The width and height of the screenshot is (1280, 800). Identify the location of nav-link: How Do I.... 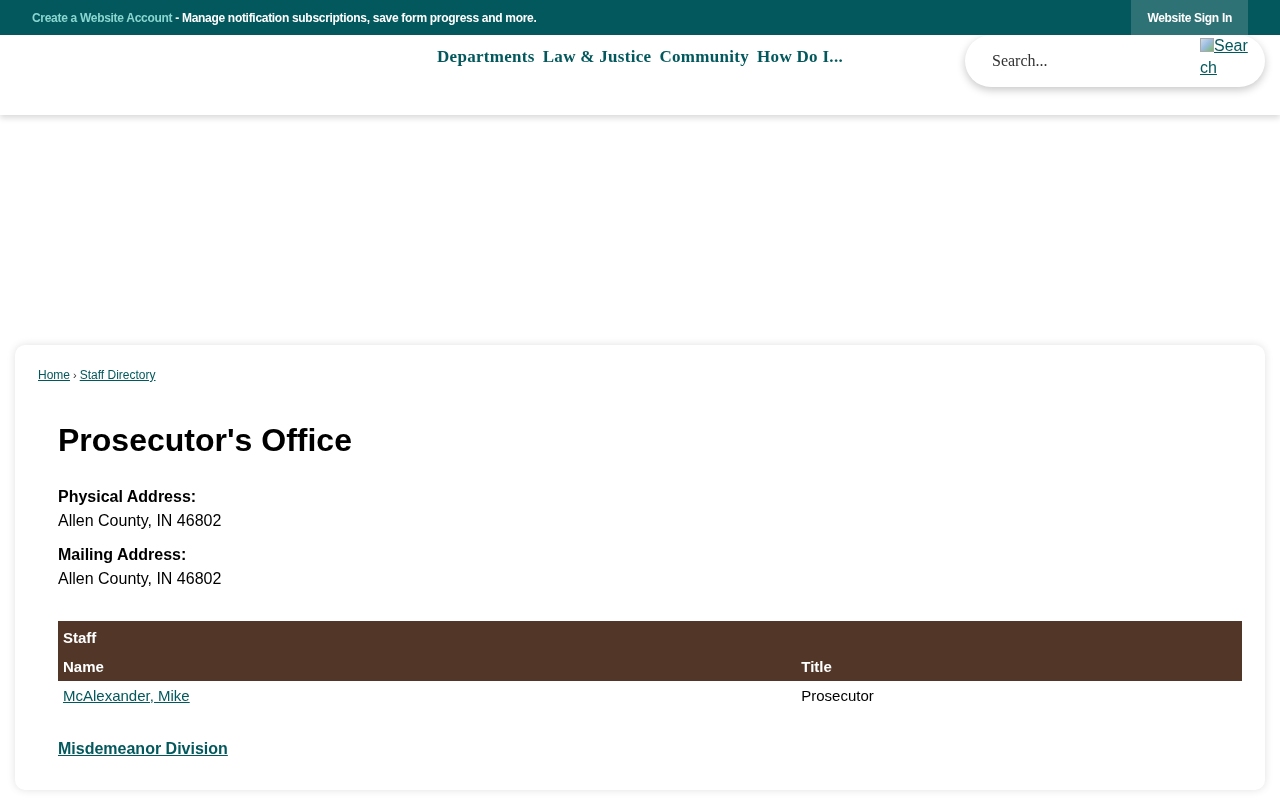
(800, 57).